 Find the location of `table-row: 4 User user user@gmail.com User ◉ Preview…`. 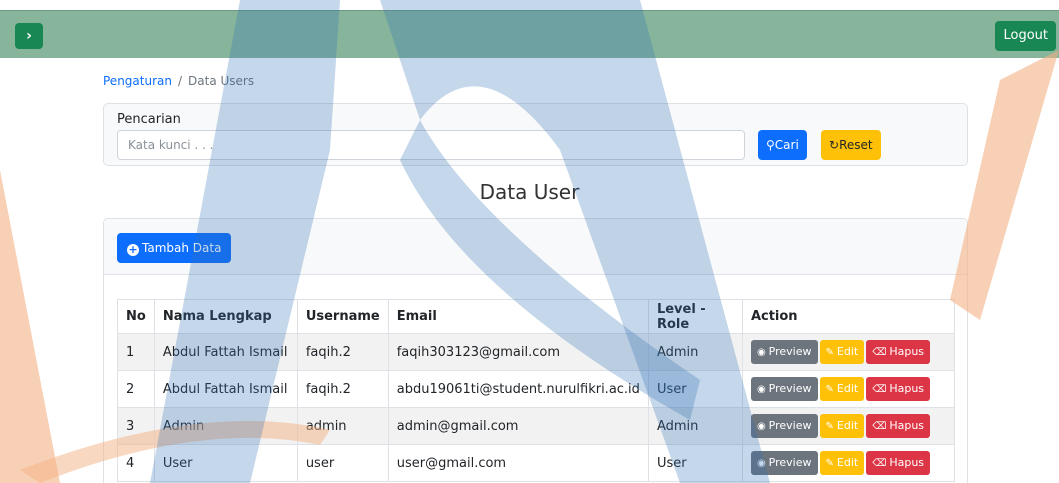

table-row: 4 User user user@gmail.com User ◉ Preview… is located at coordinates (536, 463).